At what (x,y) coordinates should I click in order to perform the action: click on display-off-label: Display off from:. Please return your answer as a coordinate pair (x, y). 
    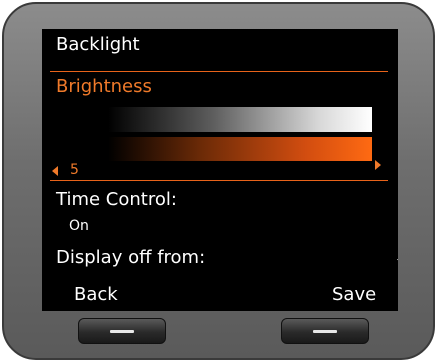
    Looking at the image, I should click on (130, 257).